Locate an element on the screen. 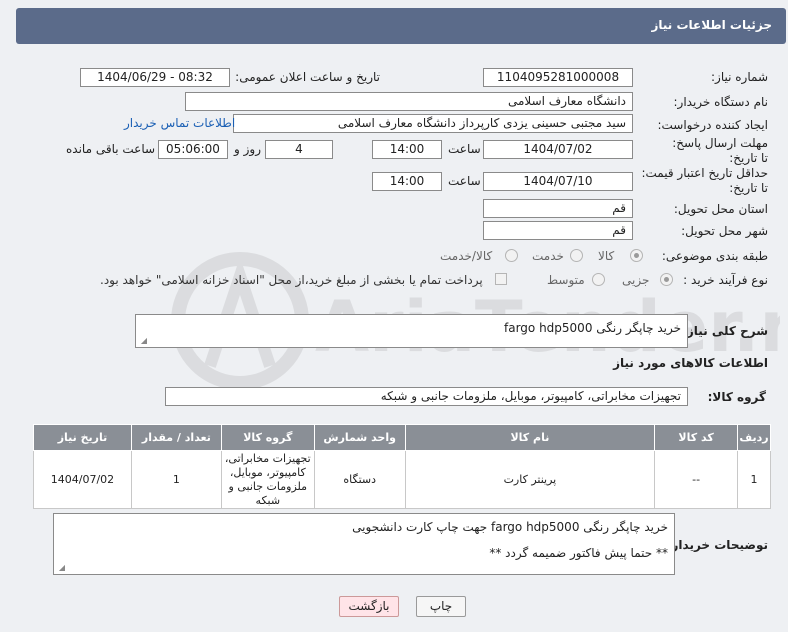  description-text: خرید چاپگر رنگی fargo hdp5000 is located at coordinates (592, 328).